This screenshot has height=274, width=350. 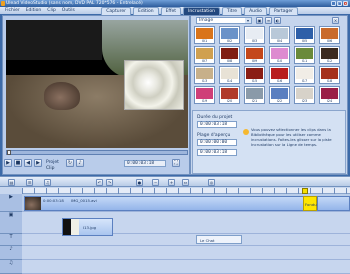 What do you see at coordinates (279, 101) in the screenshot?
I see `thumbnail-label: I22` at bounding box center [279, 101].